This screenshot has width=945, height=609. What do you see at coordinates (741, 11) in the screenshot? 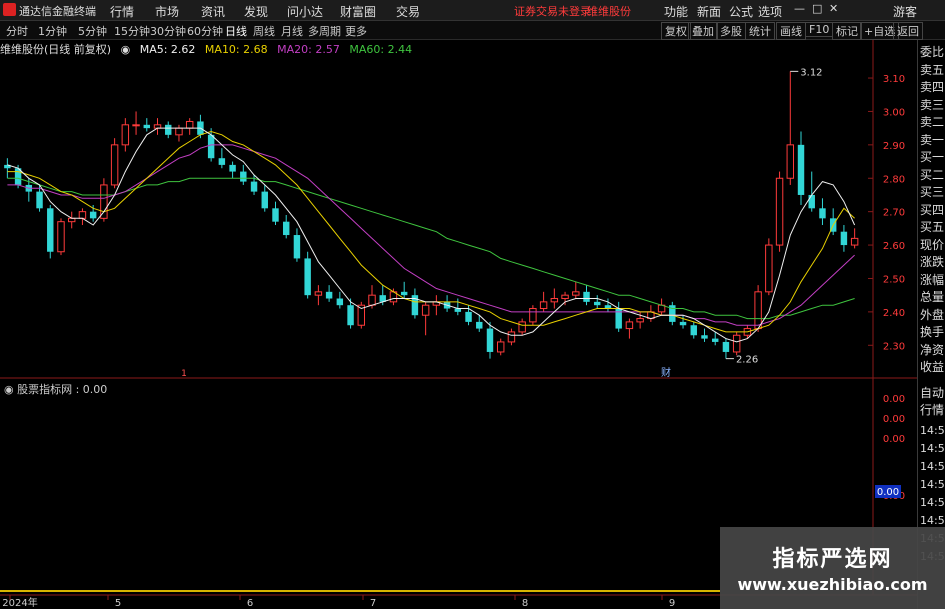
I see `menu-gongshi: 公式` at bounding box center [741, 11].